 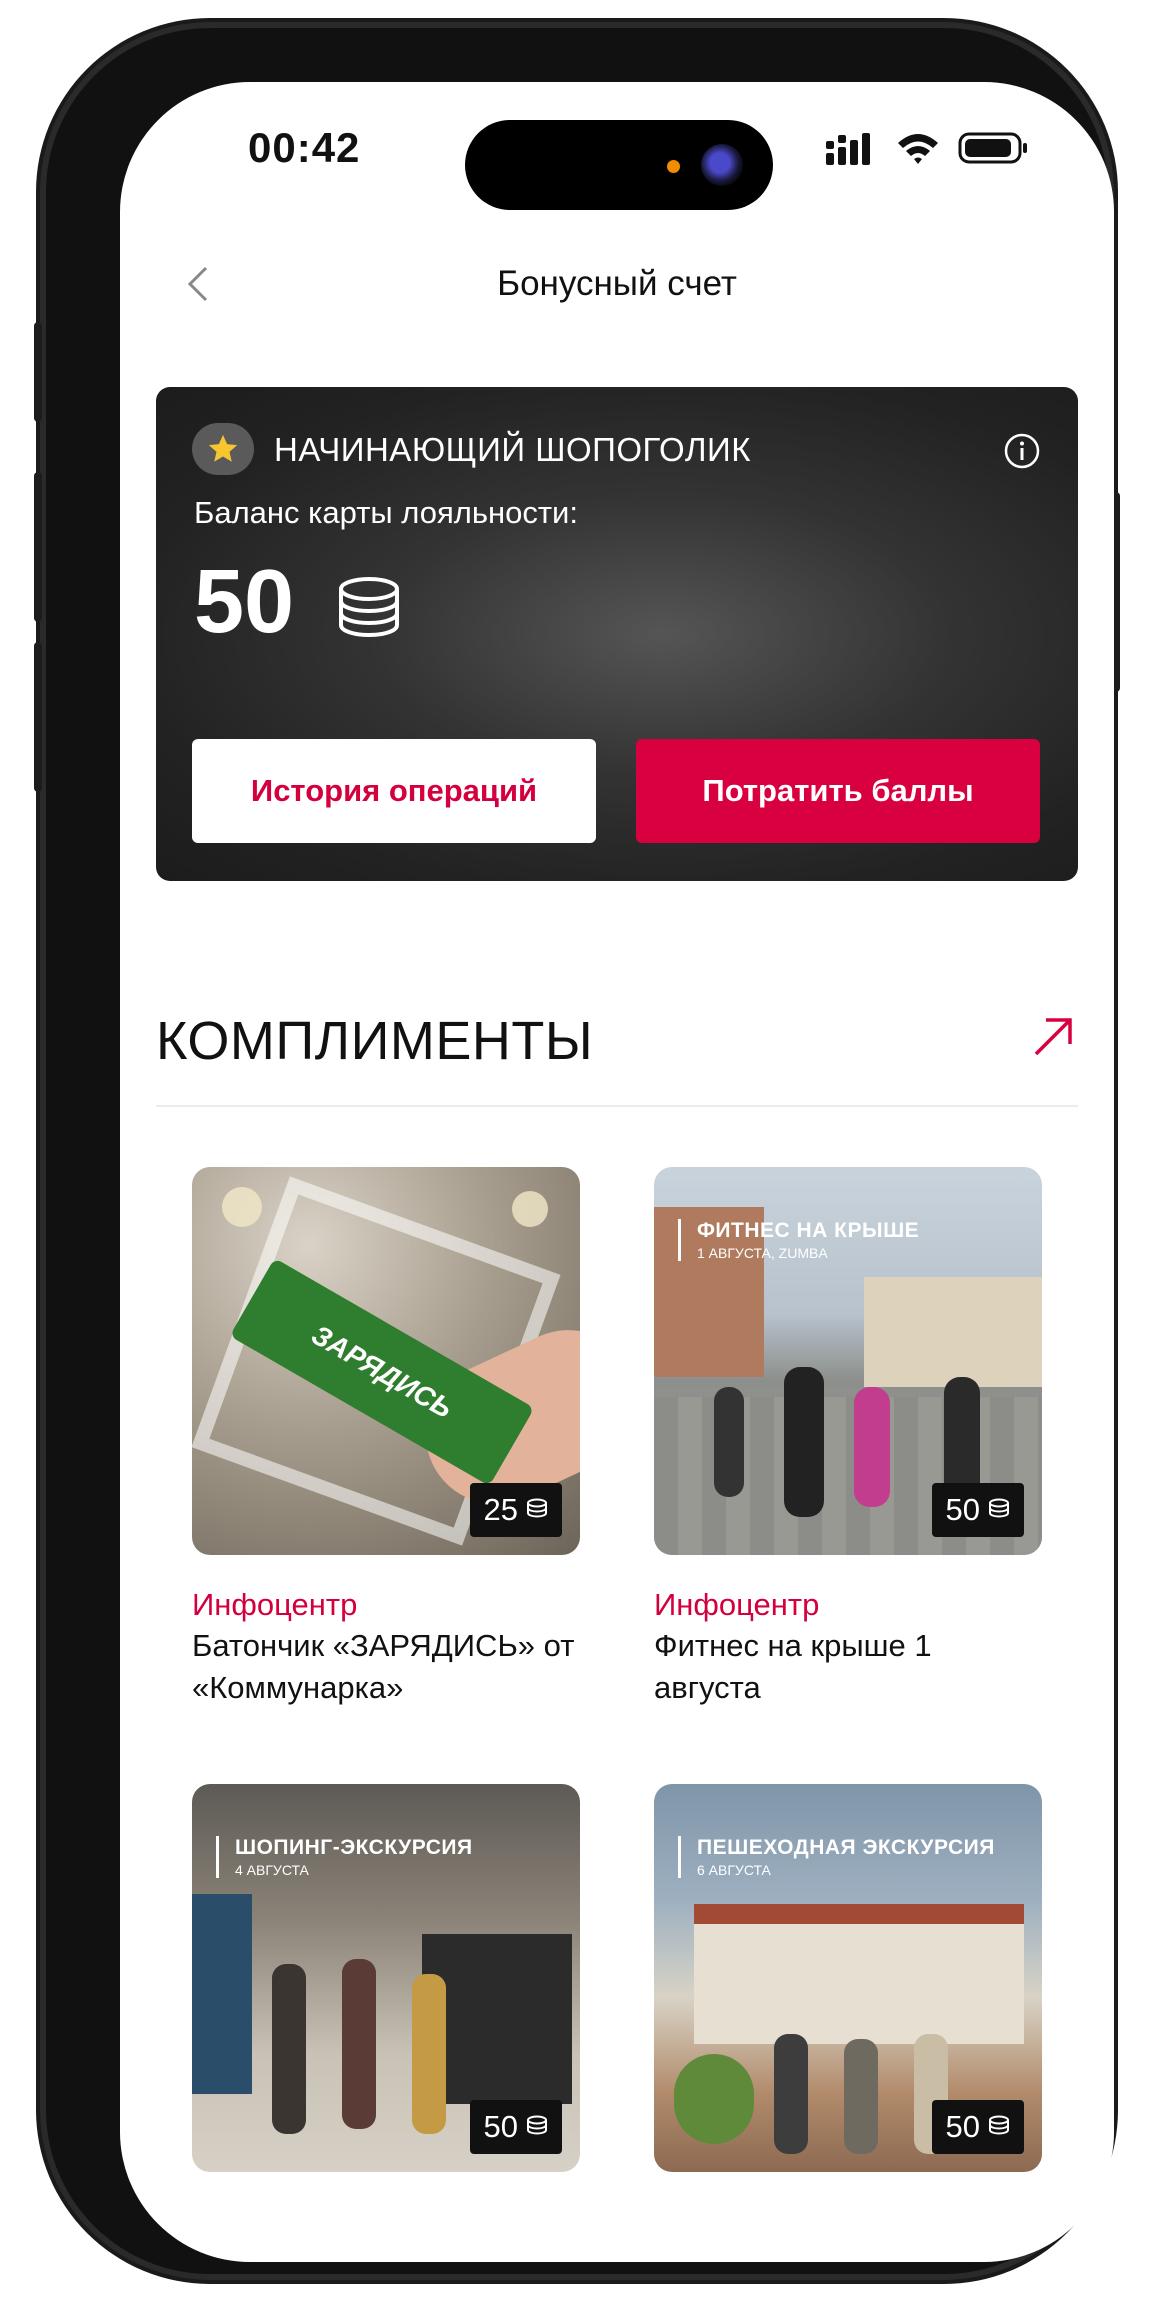 I want to click on compliment-image: ПЕШЕХОДНАЯ ЭКСКУРСИЯ 6 АВГУСТА 50, so click(x=848, y=1978).